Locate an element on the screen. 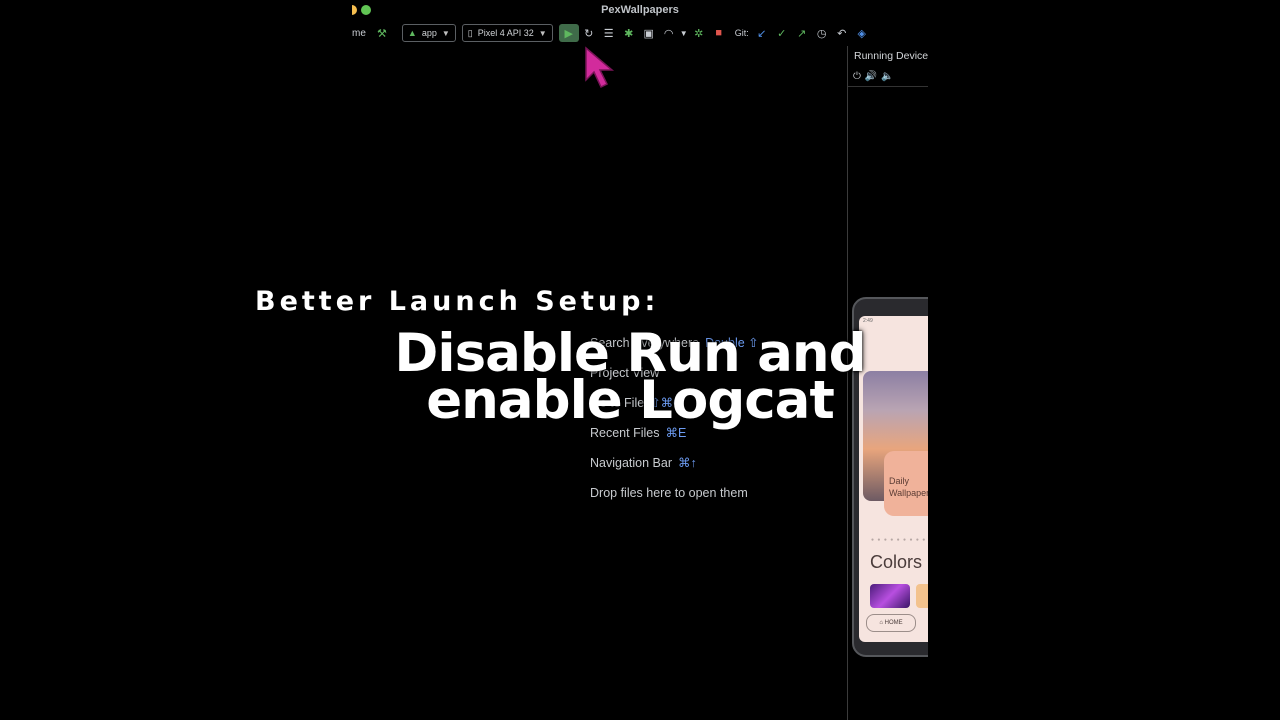  carousel-dots: ● ● ● ● ● ● ● ● ● ● is located at coordinates (899, 540).